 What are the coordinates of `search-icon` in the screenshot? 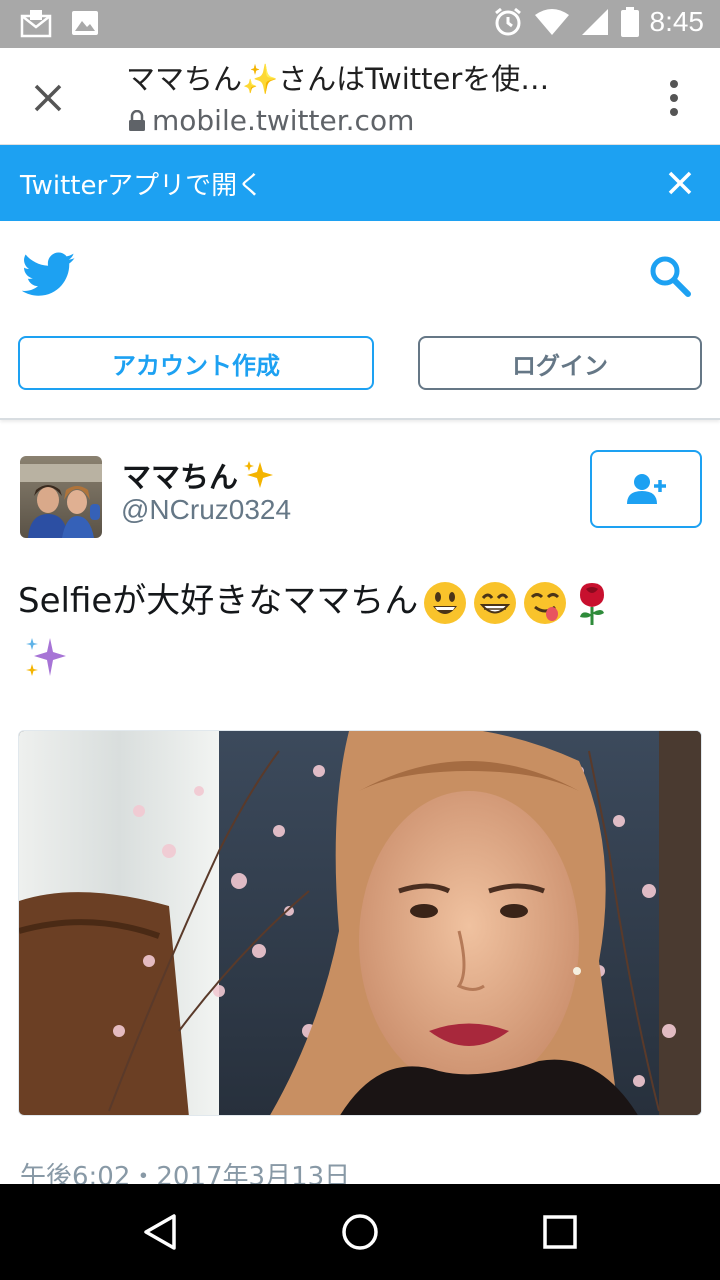 It's located at (670, 276).